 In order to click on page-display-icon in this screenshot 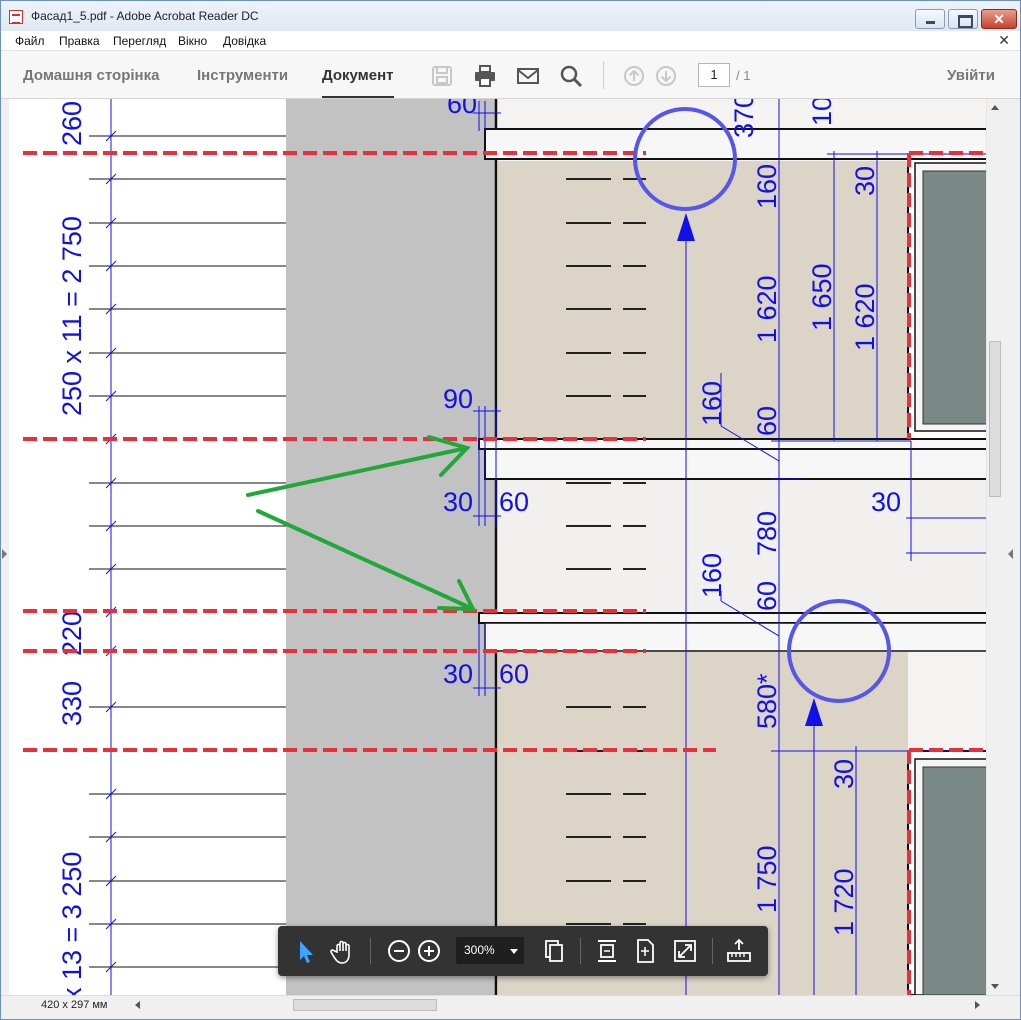, I will do `click(553, 951)`.